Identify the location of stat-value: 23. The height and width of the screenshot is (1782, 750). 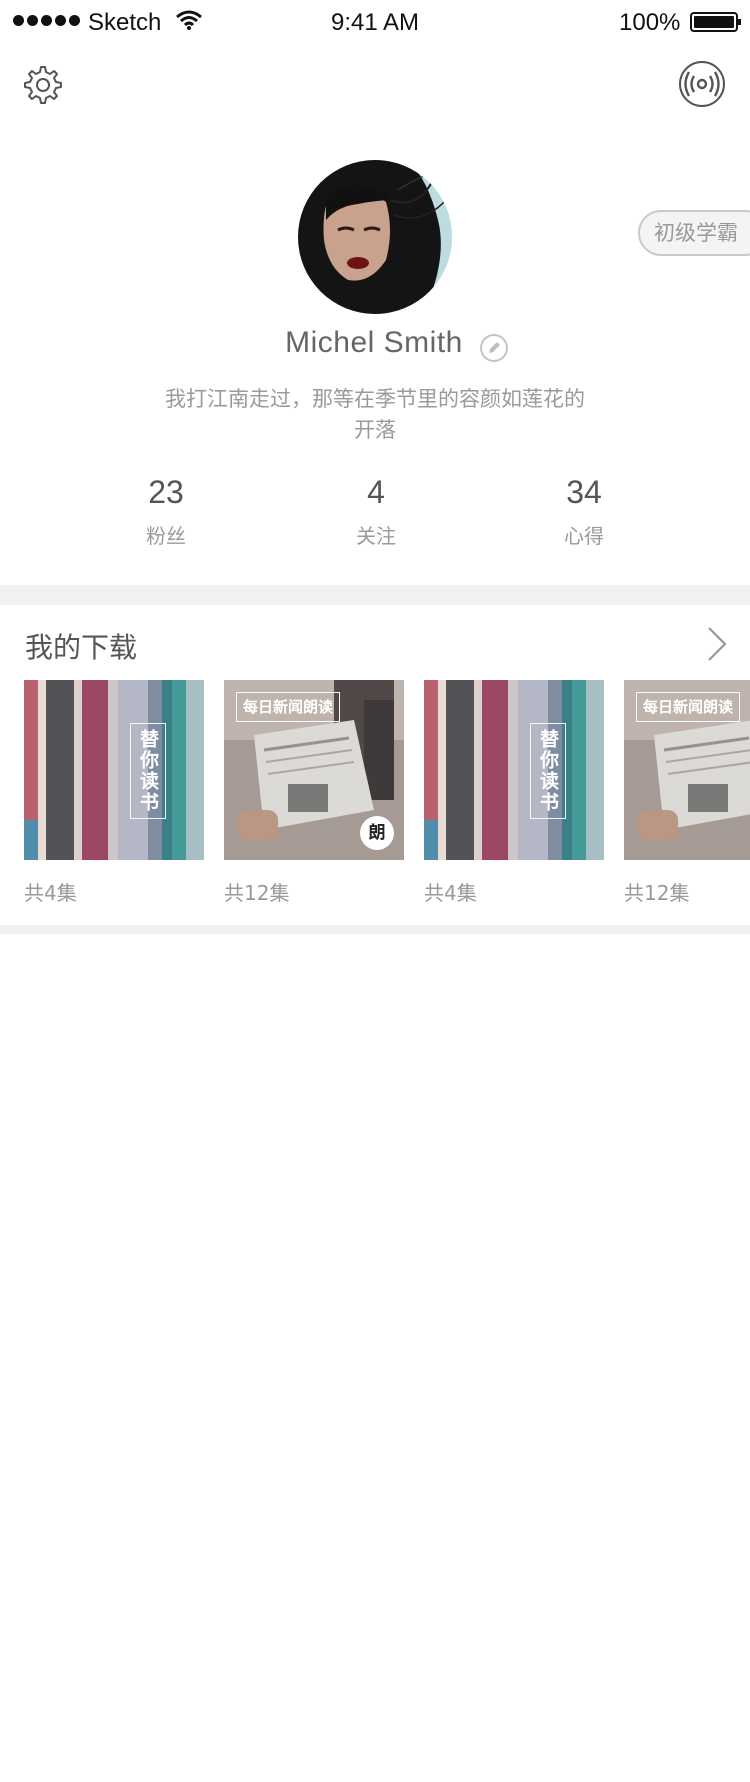
(166, 492).